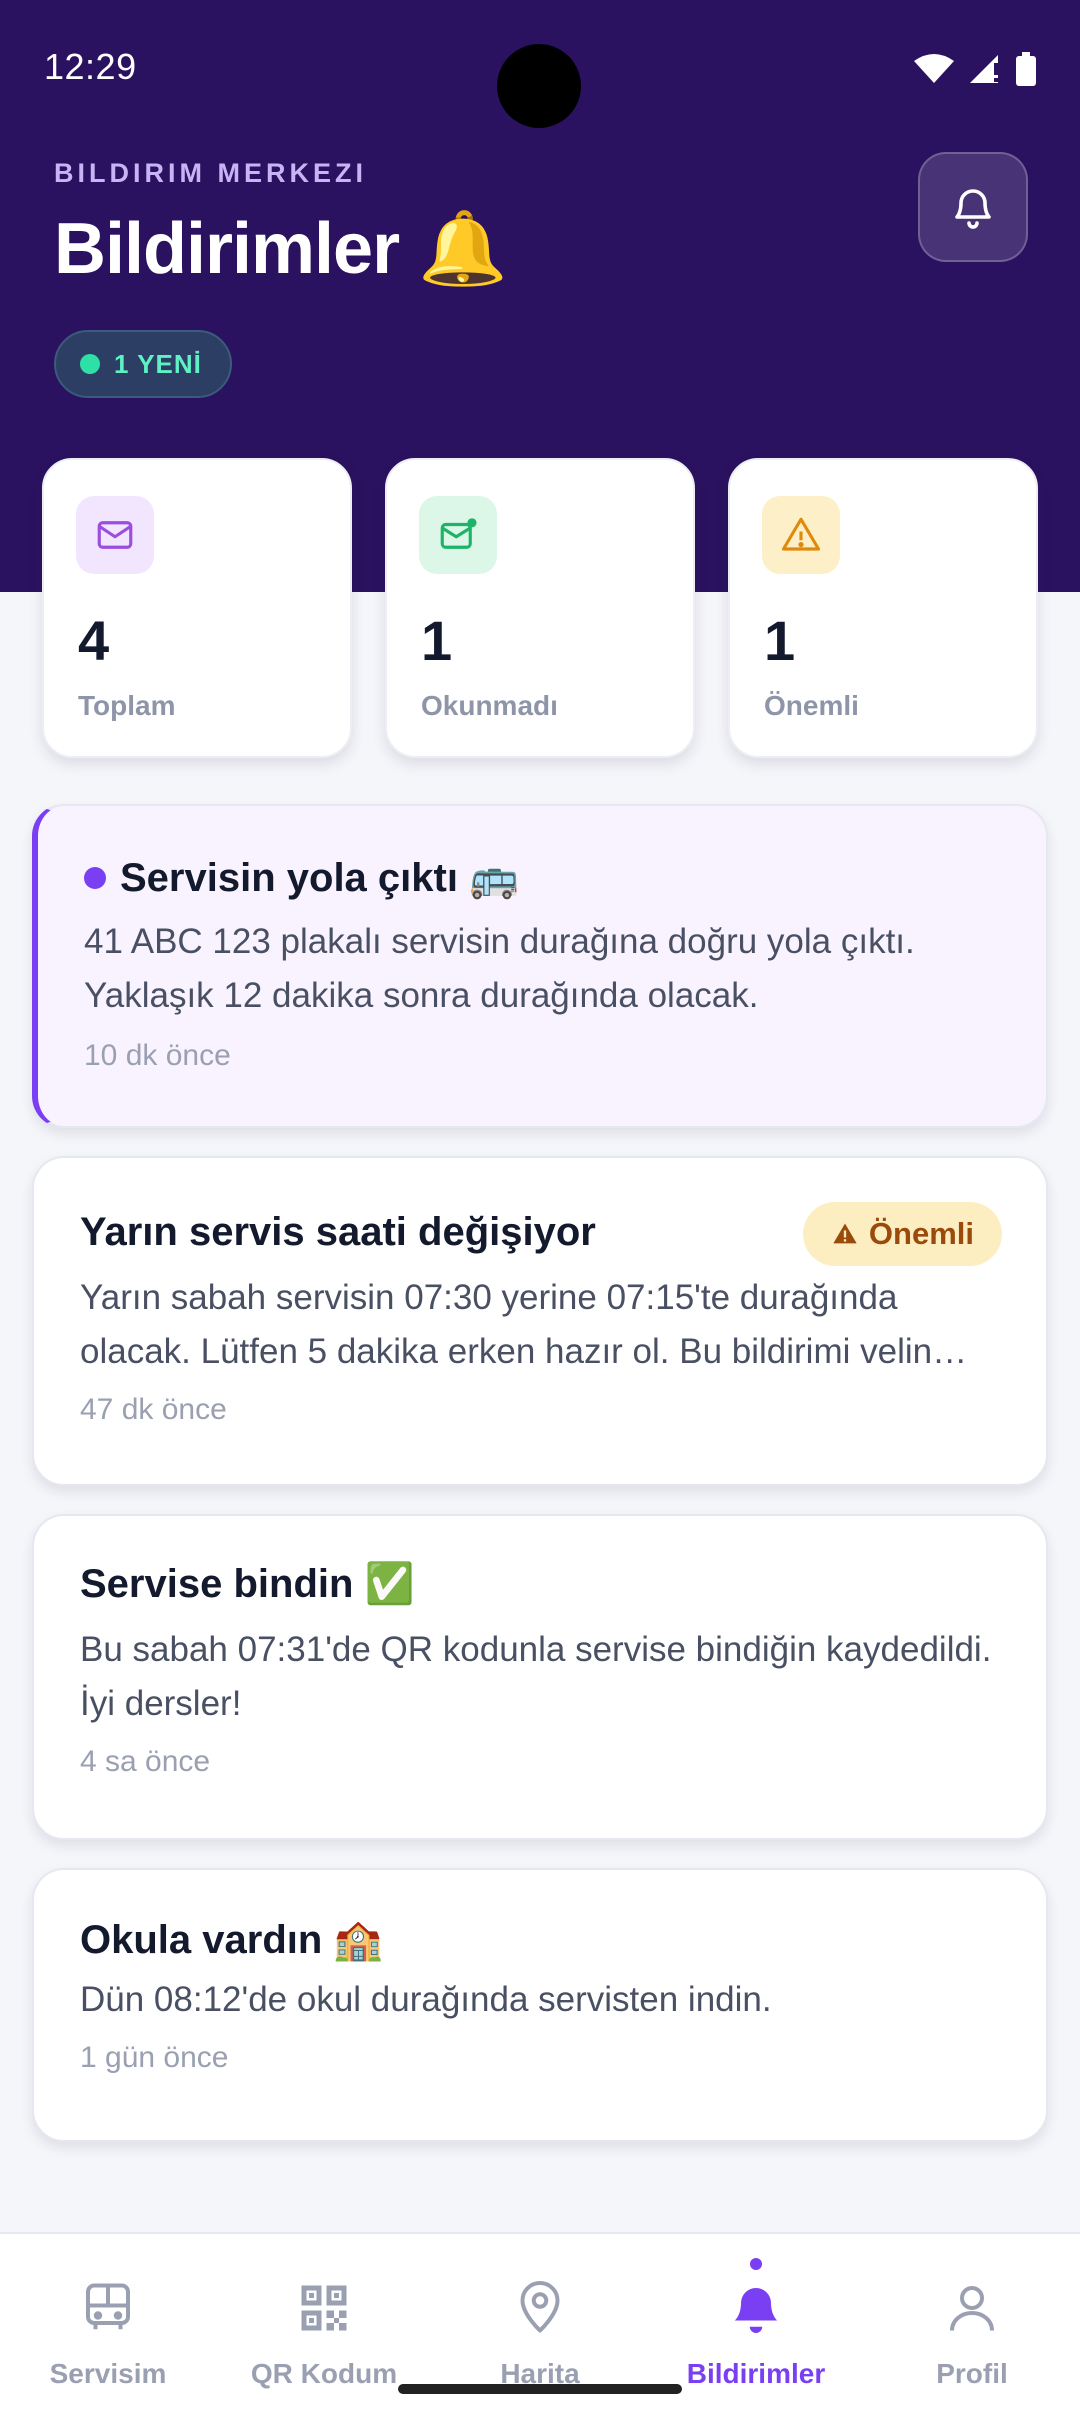  What do you see at coordinates (108, 2373) in the screenshot?
I see `nav-label: Servisim` at bounding box center [108, 2373].